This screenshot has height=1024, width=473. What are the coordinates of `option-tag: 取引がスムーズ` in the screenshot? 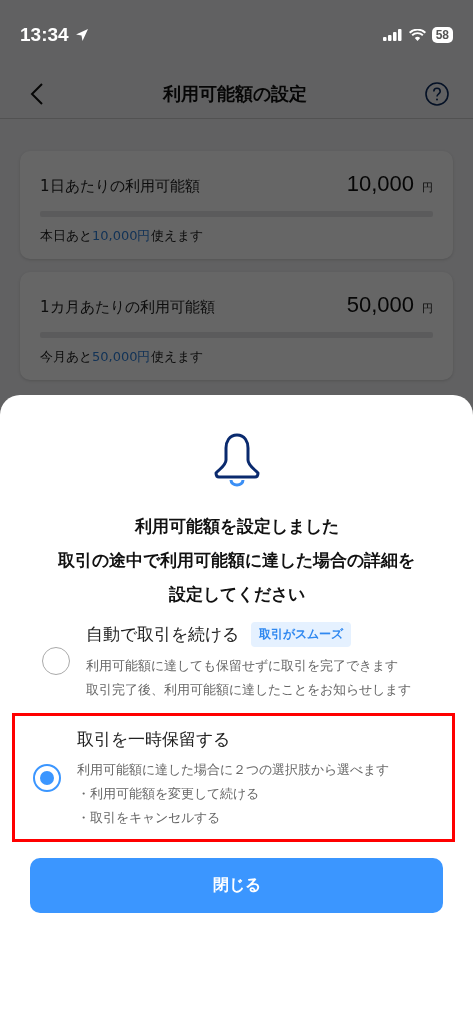 It's located at (301, 634).